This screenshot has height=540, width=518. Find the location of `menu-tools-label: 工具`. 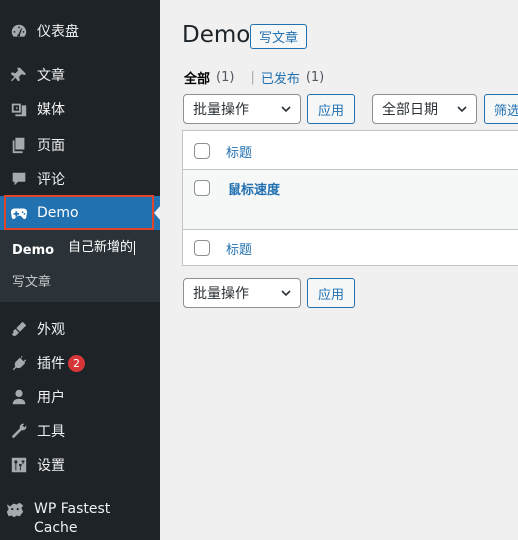

menu-tools-label: 工具 is located at coordinates (51, 432).